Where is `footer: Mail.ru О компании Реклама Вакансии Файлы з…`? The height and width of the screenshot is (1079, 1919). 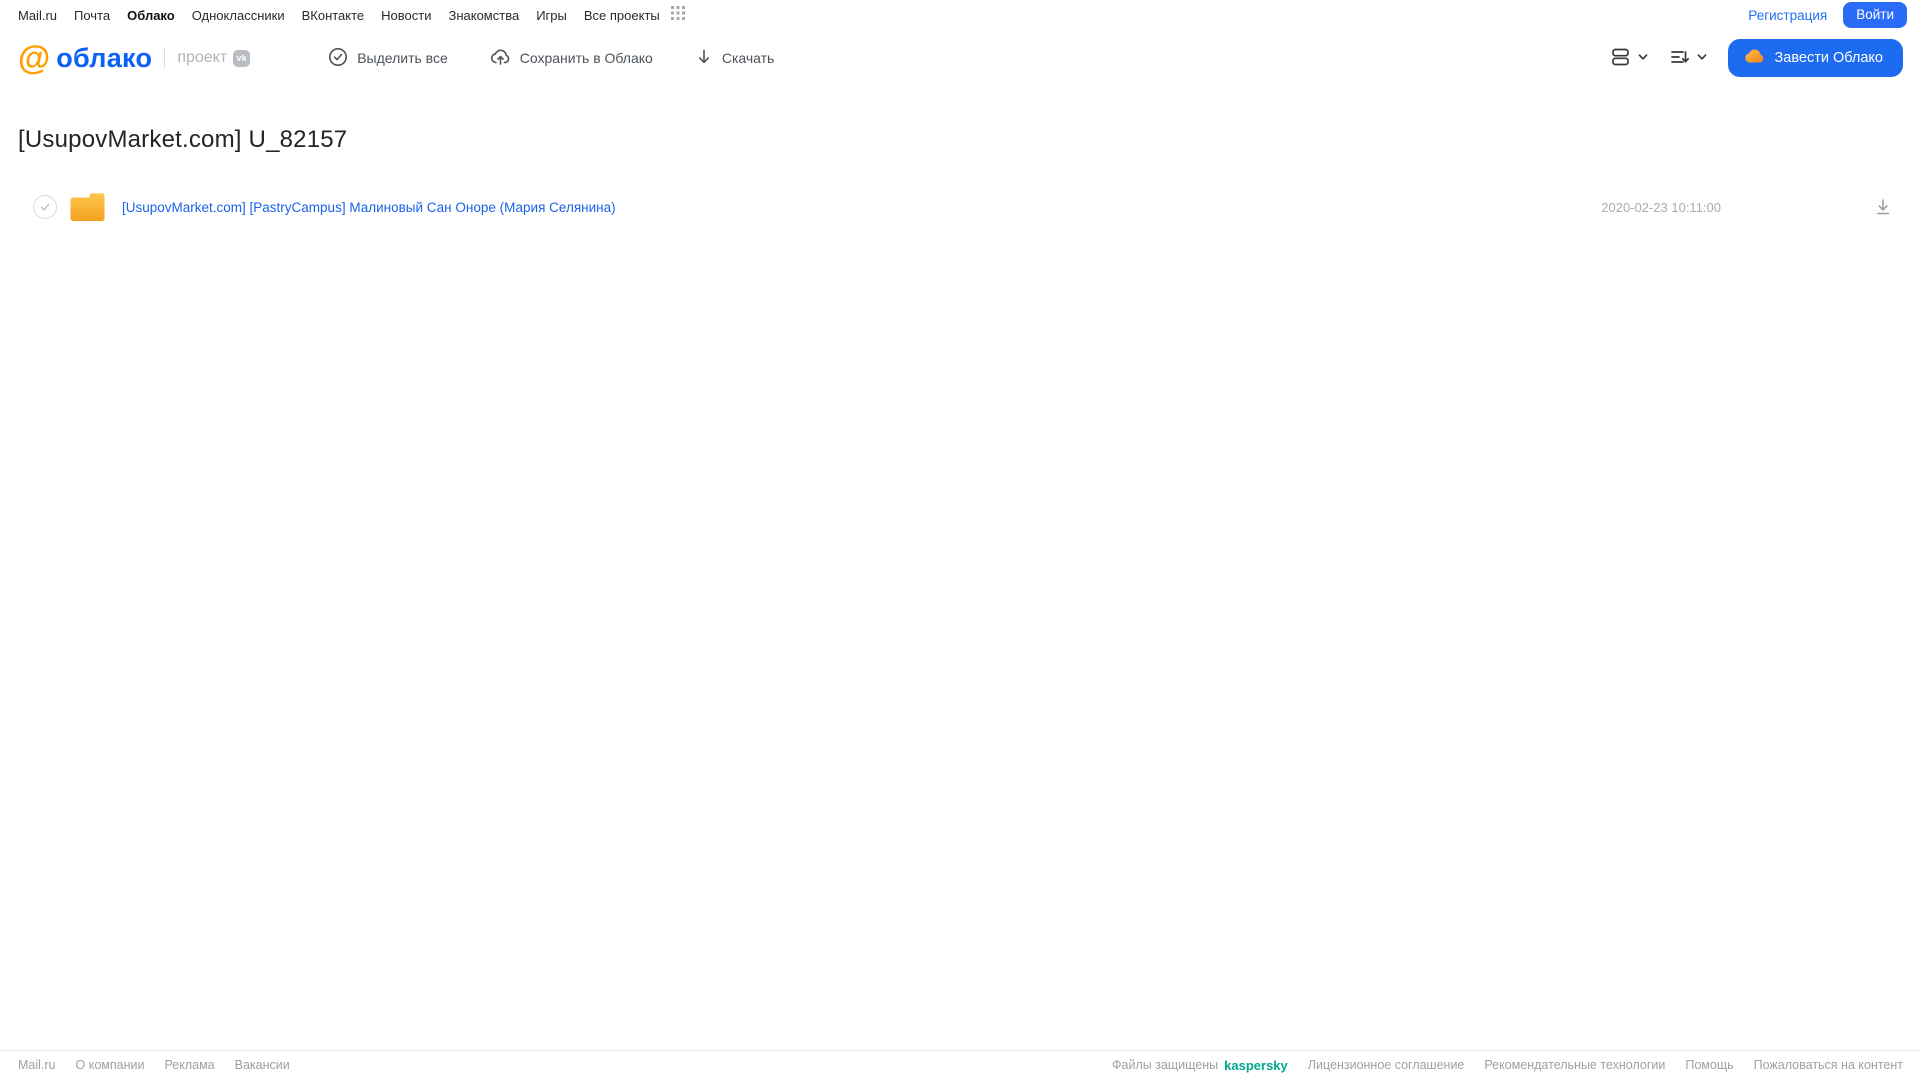 footer: Mail.ru О компании Реклама Вакансии Файлы з… is located at coordinates (959, 1064).